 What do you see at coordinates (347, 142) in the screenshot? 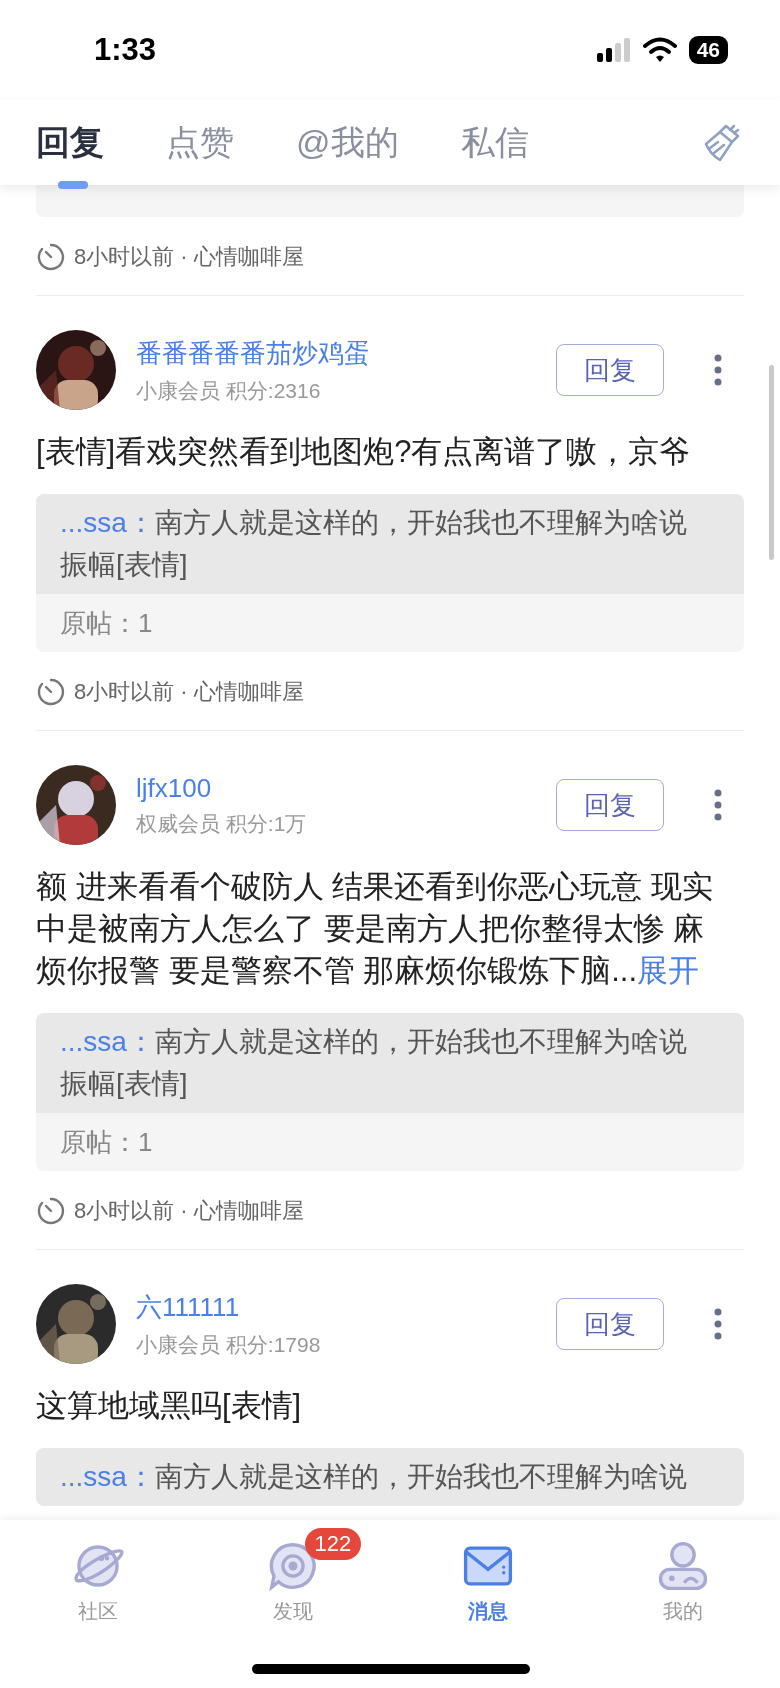
I see `tab: @我的` at bounding box center [347, 142].